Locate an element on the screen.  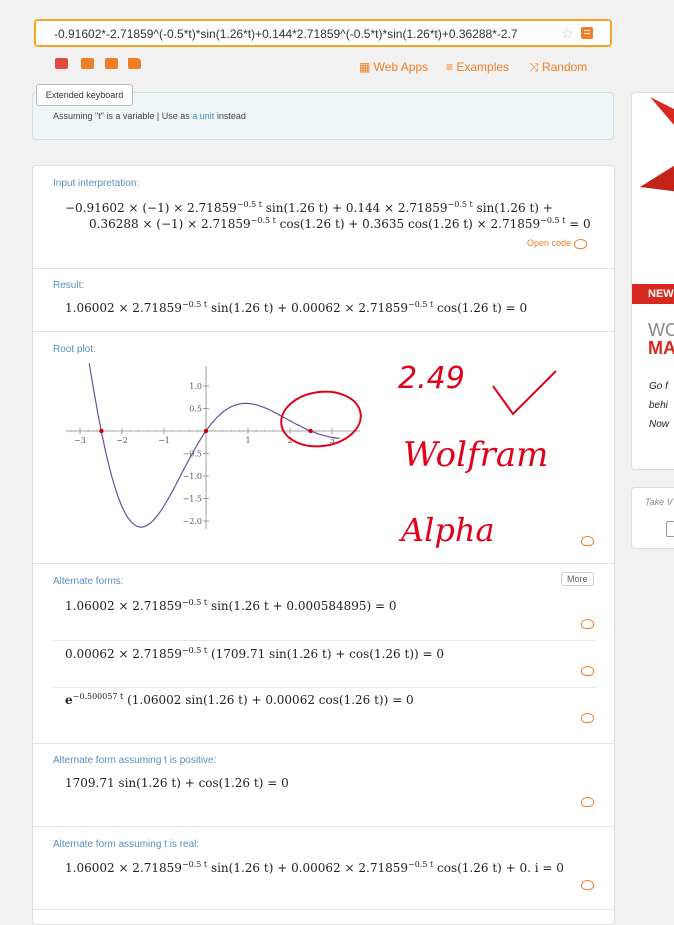
random-link: ⤨ Random is located at coordinates (558, 67).